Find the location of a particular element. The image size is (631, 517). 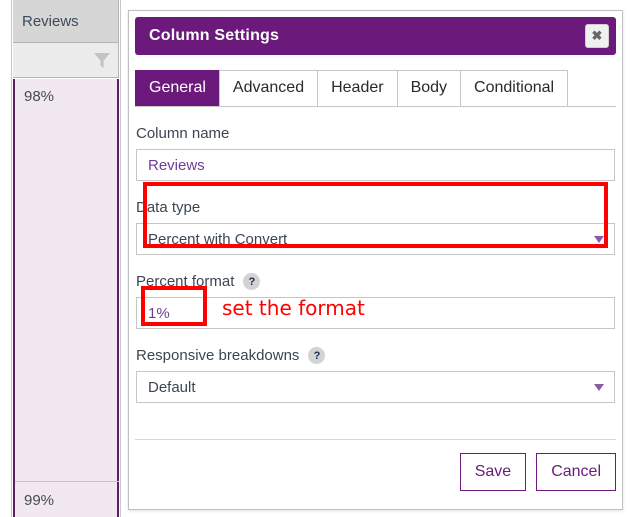

dialog-tab-strip: General Advanced Header Body Conditional is located at coordinates (375, 88).